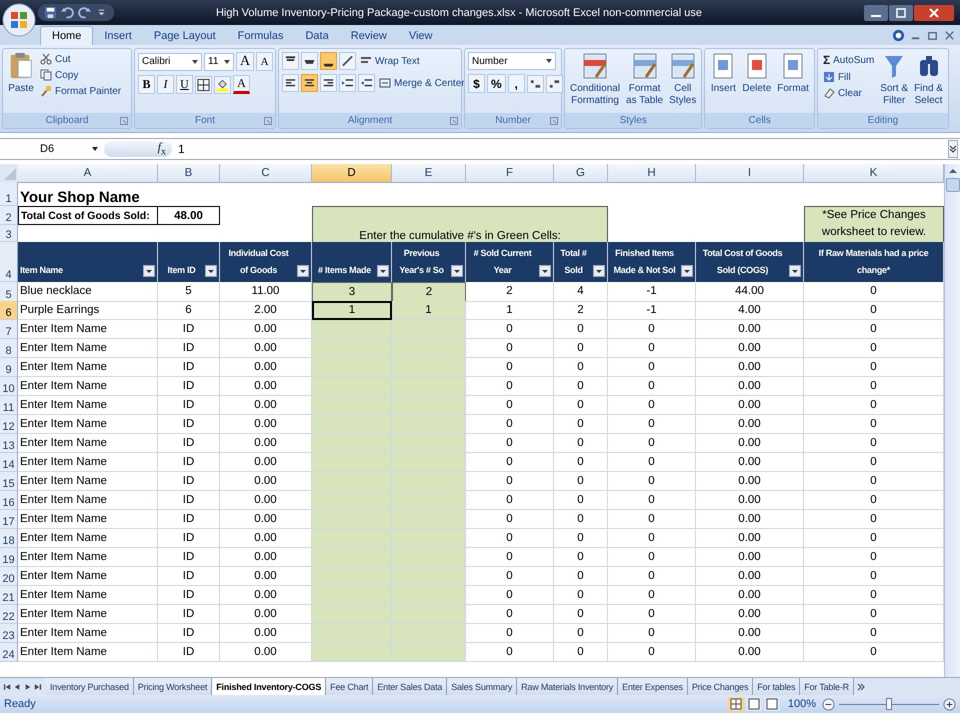  Describe the element at coordinates (652, 173) in the screenshot. I see `column-header: H` at that location.